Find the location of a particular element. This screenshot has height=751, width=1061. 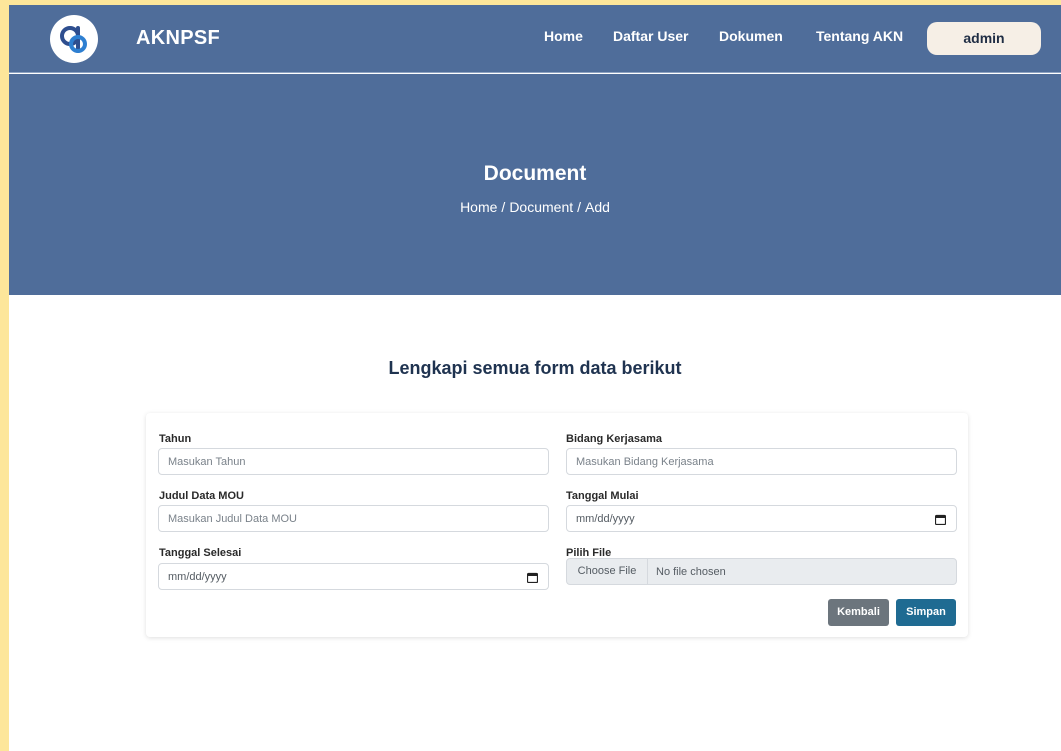

form-heading: Lengkapi semua form data berikut is located at coordinates (535, 368).